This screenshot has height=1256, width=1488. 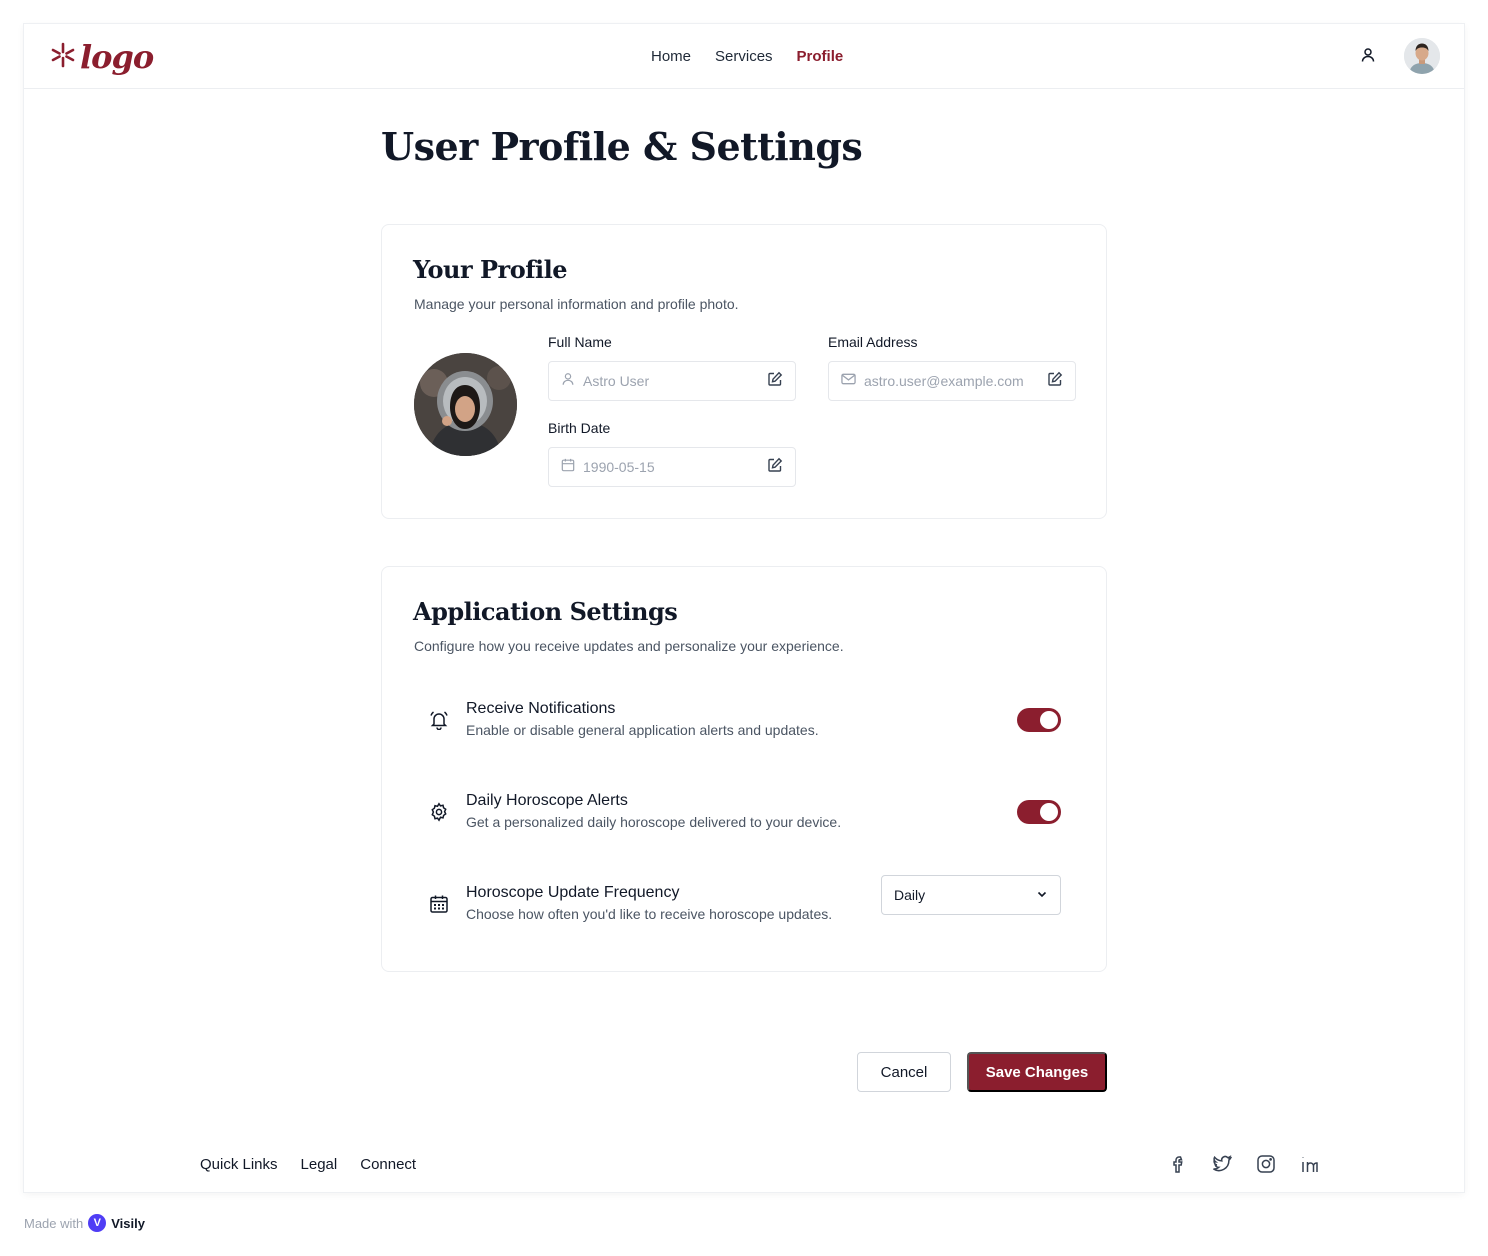 I want to click on nav-services: Services, so click(x=744, y=56).